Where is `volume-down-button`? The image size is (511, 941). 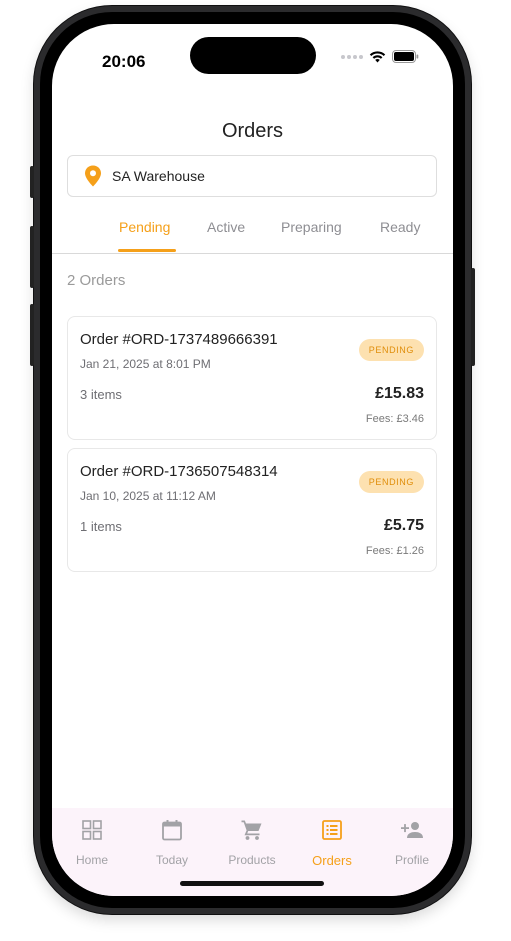
volume-down-button is located at coordinates (32, 335).